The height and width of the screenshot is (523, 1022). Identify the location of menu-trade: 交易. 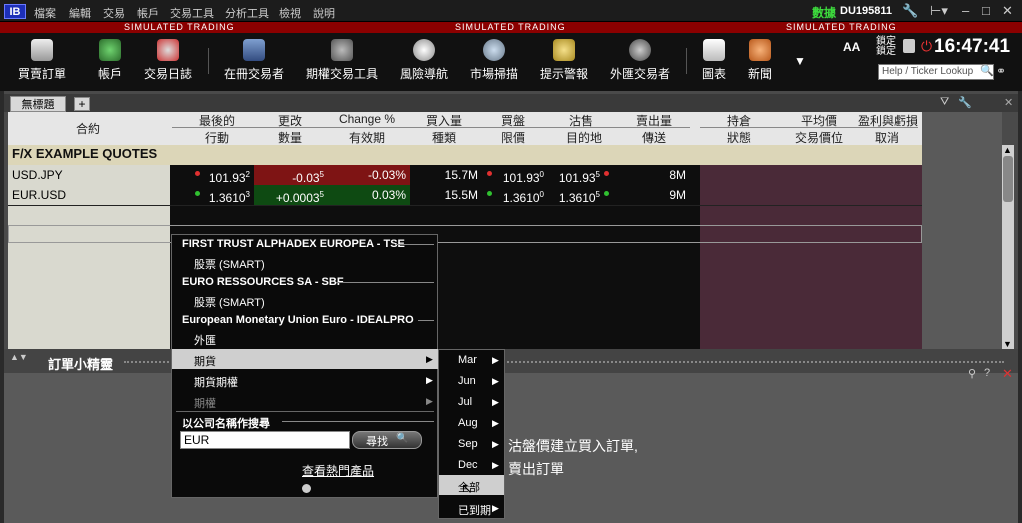
(114, 13).